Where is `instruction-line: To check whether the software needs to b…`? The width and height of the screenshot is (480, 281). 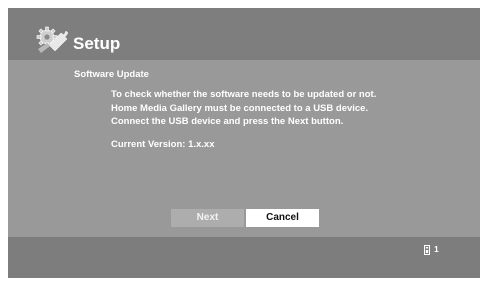 instruction-line: To check whether the software needs to b… is located at coordinates (244, 94).